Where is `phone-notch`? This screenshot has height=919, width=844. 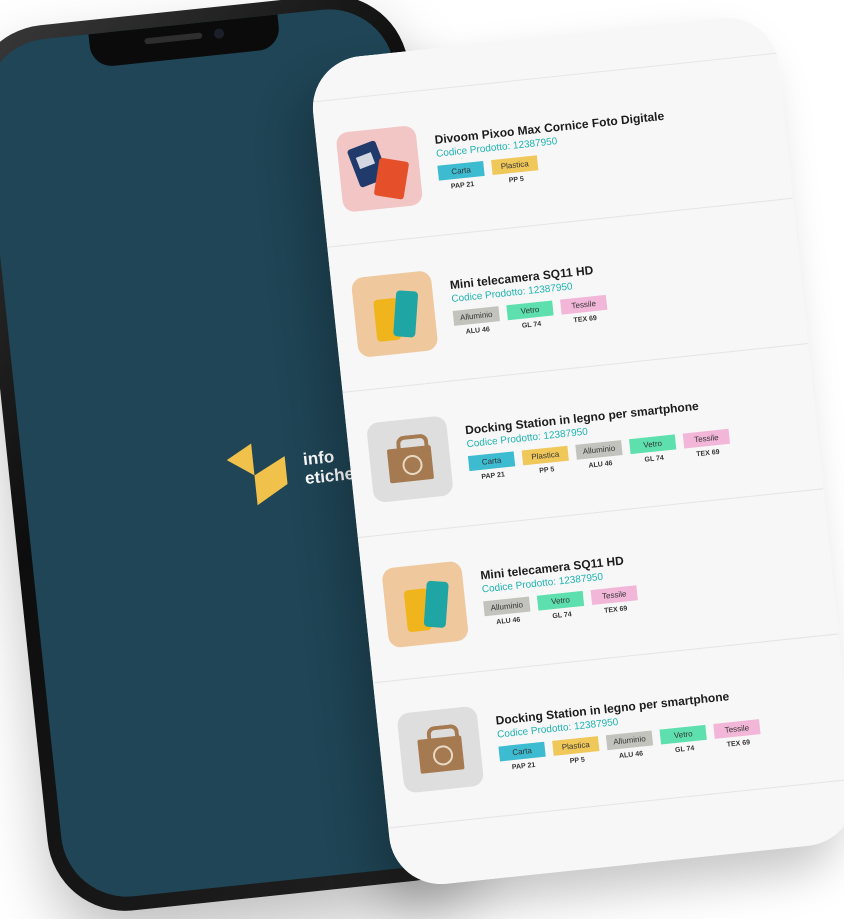 phone-notch is located at coordinates (184, 41).